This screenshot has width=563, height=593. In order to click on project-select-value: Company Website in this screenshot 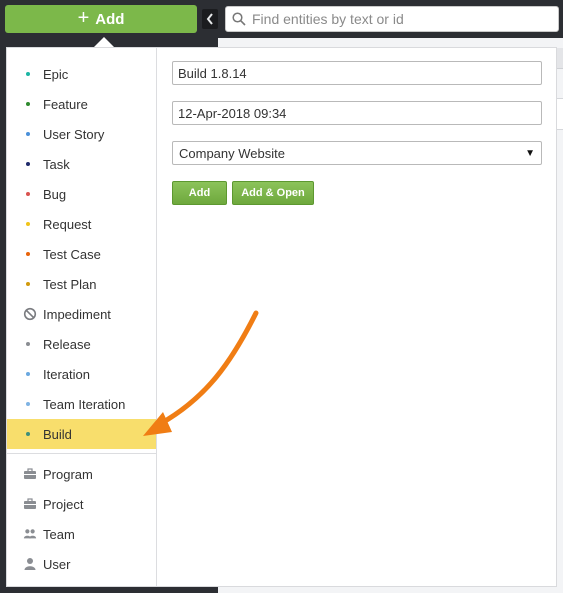, I will do `click(232, 153)`.